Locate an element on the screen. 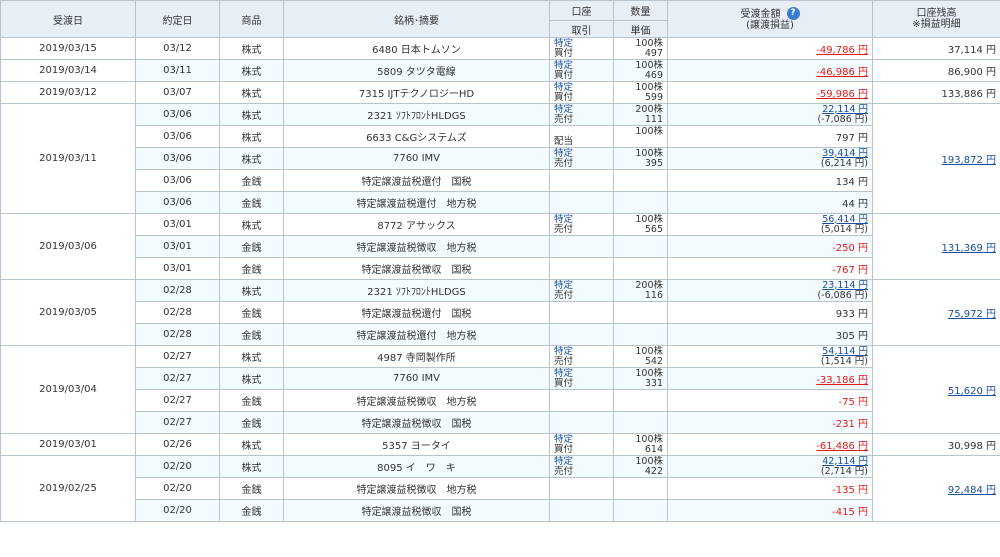  amount-value: 23,114 円 is located at coordinates (768, 286).